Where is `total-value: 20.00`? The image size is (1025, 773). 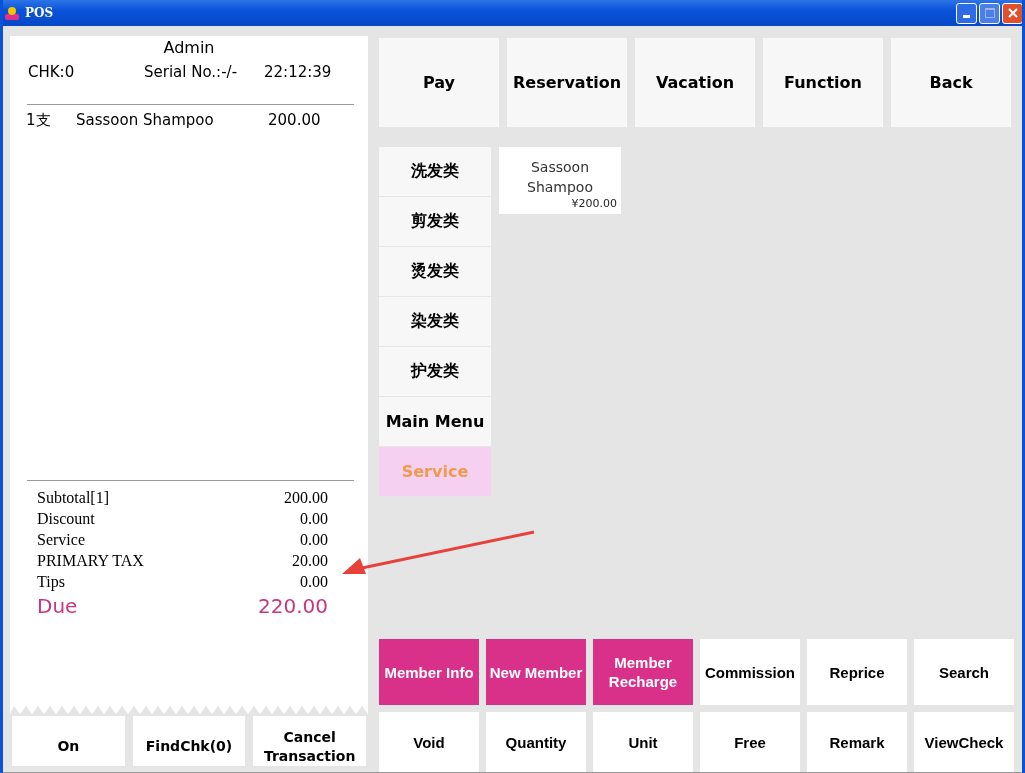 total-value: 20.00 is located at coordinates (310, 561).